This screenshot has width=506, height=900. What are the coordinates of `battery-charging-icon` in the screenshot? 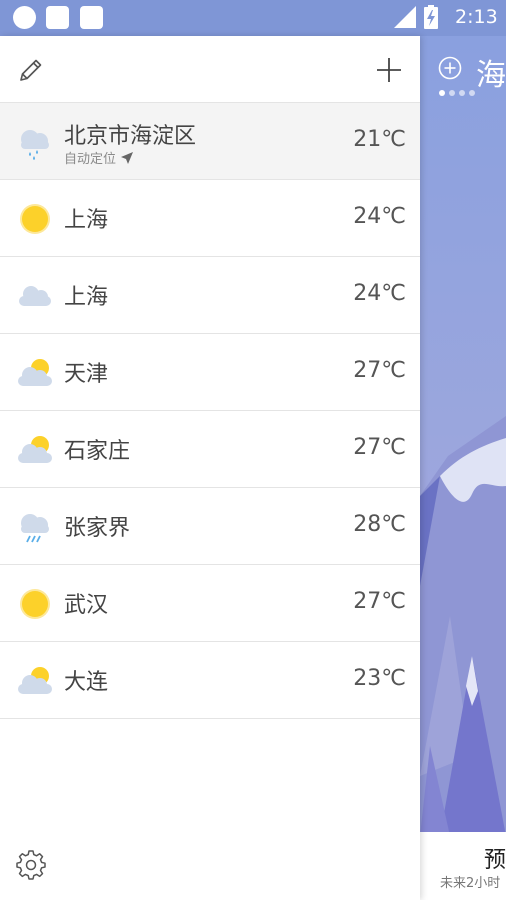 It's located at (431, 17).